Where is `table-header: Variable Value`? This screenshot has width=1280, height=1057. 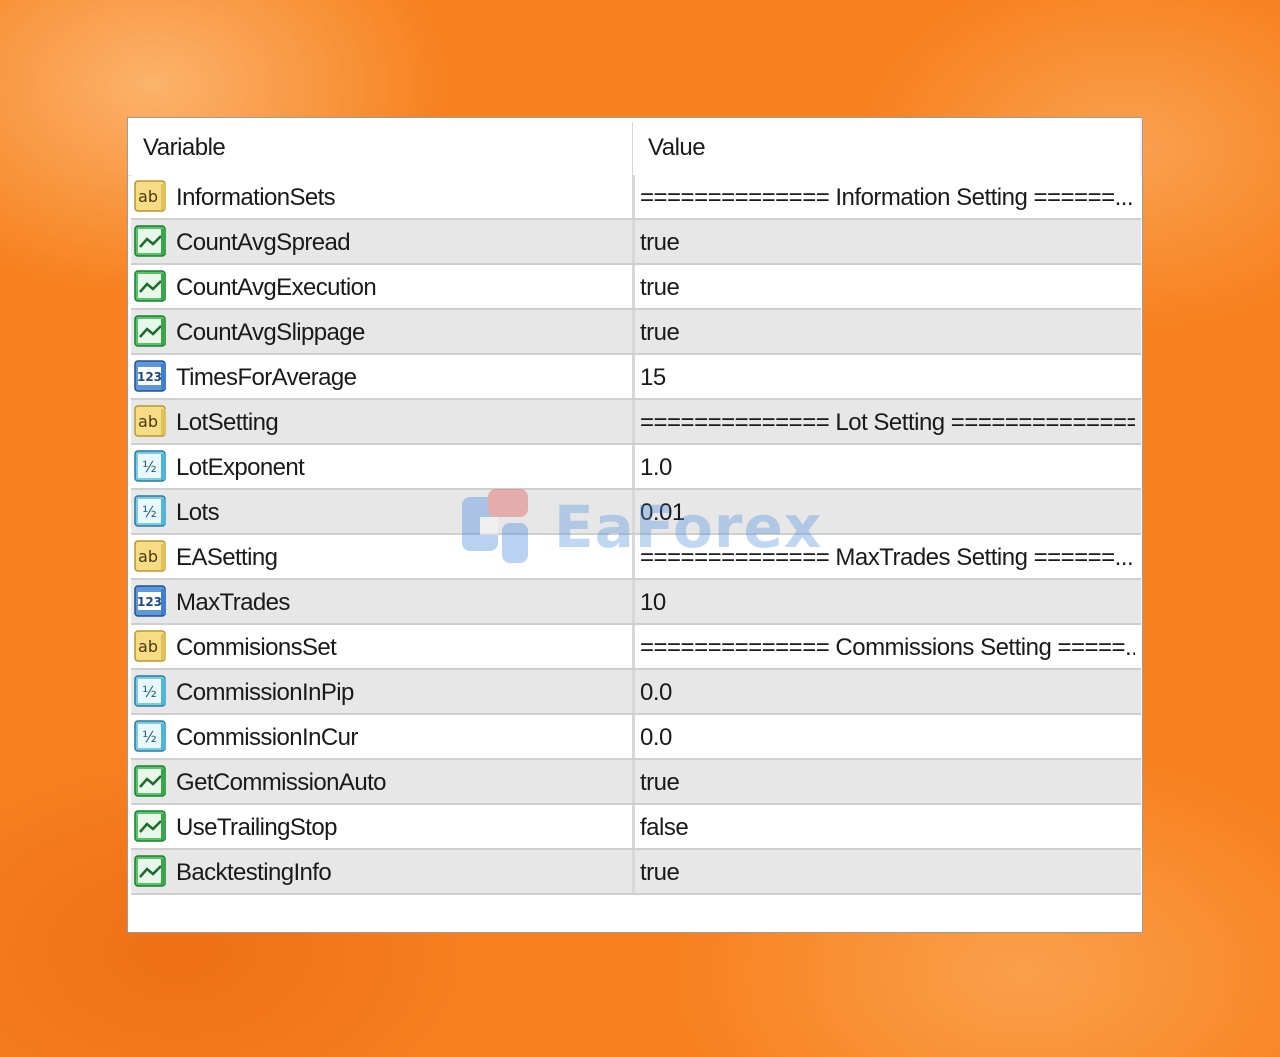
table-header: Variable Value is located at coordinates (635, 147).